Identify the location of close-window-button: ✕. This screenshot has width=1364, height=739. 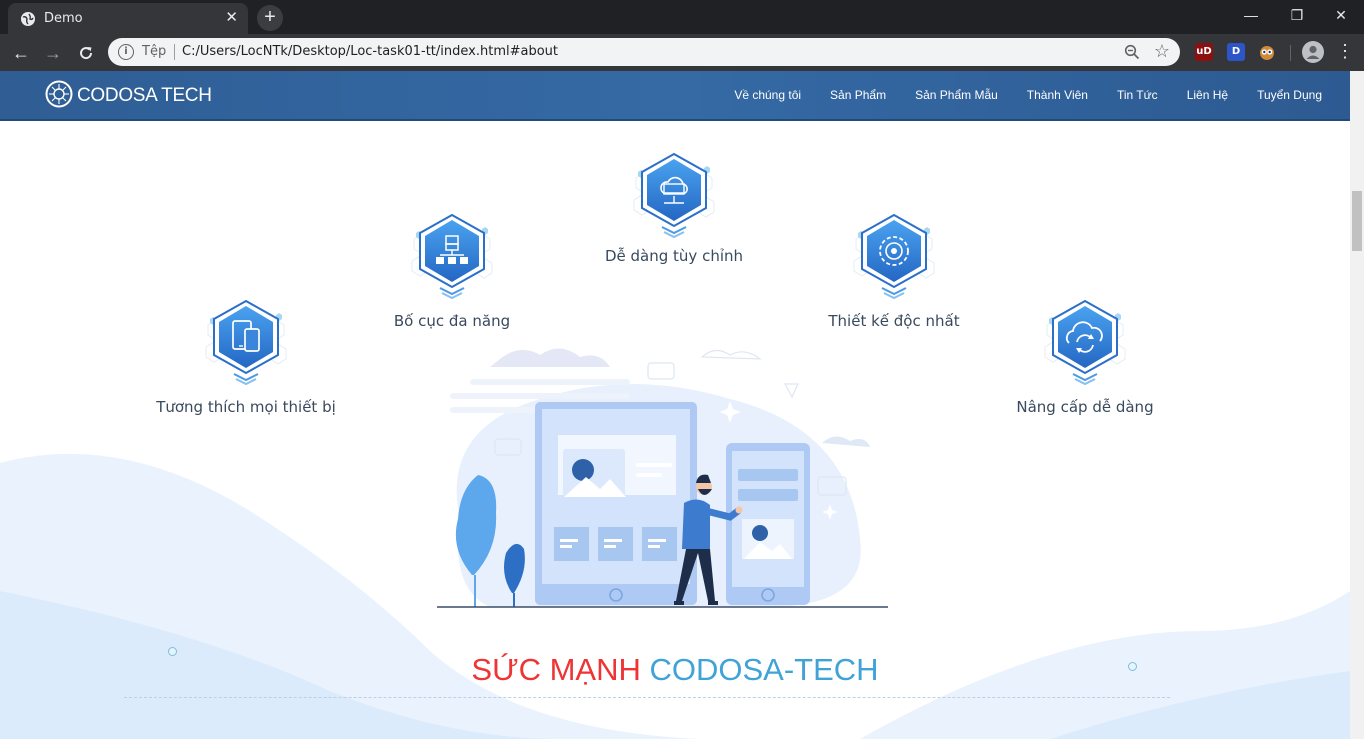
(1341, 15).